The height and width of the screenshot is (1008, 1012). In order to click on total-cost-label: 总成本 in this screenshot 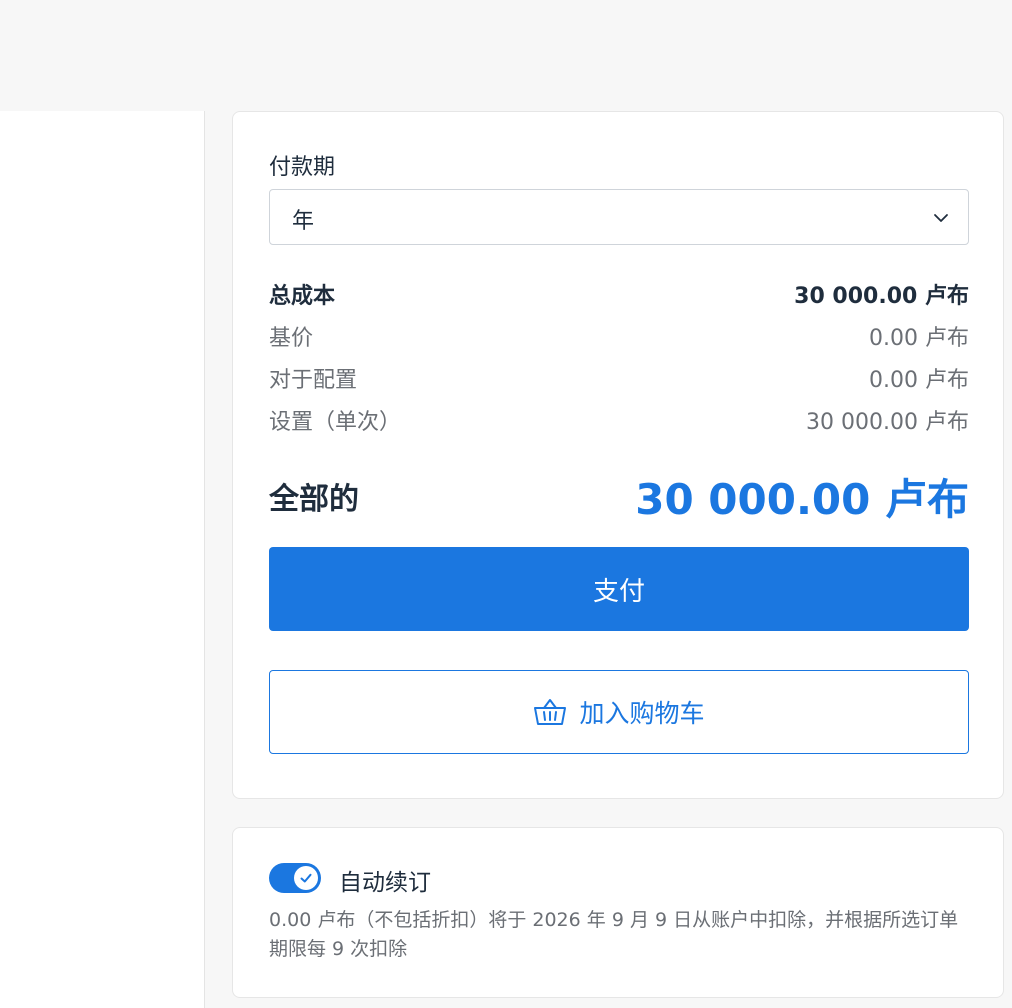, I will do `click(302, 296)`.